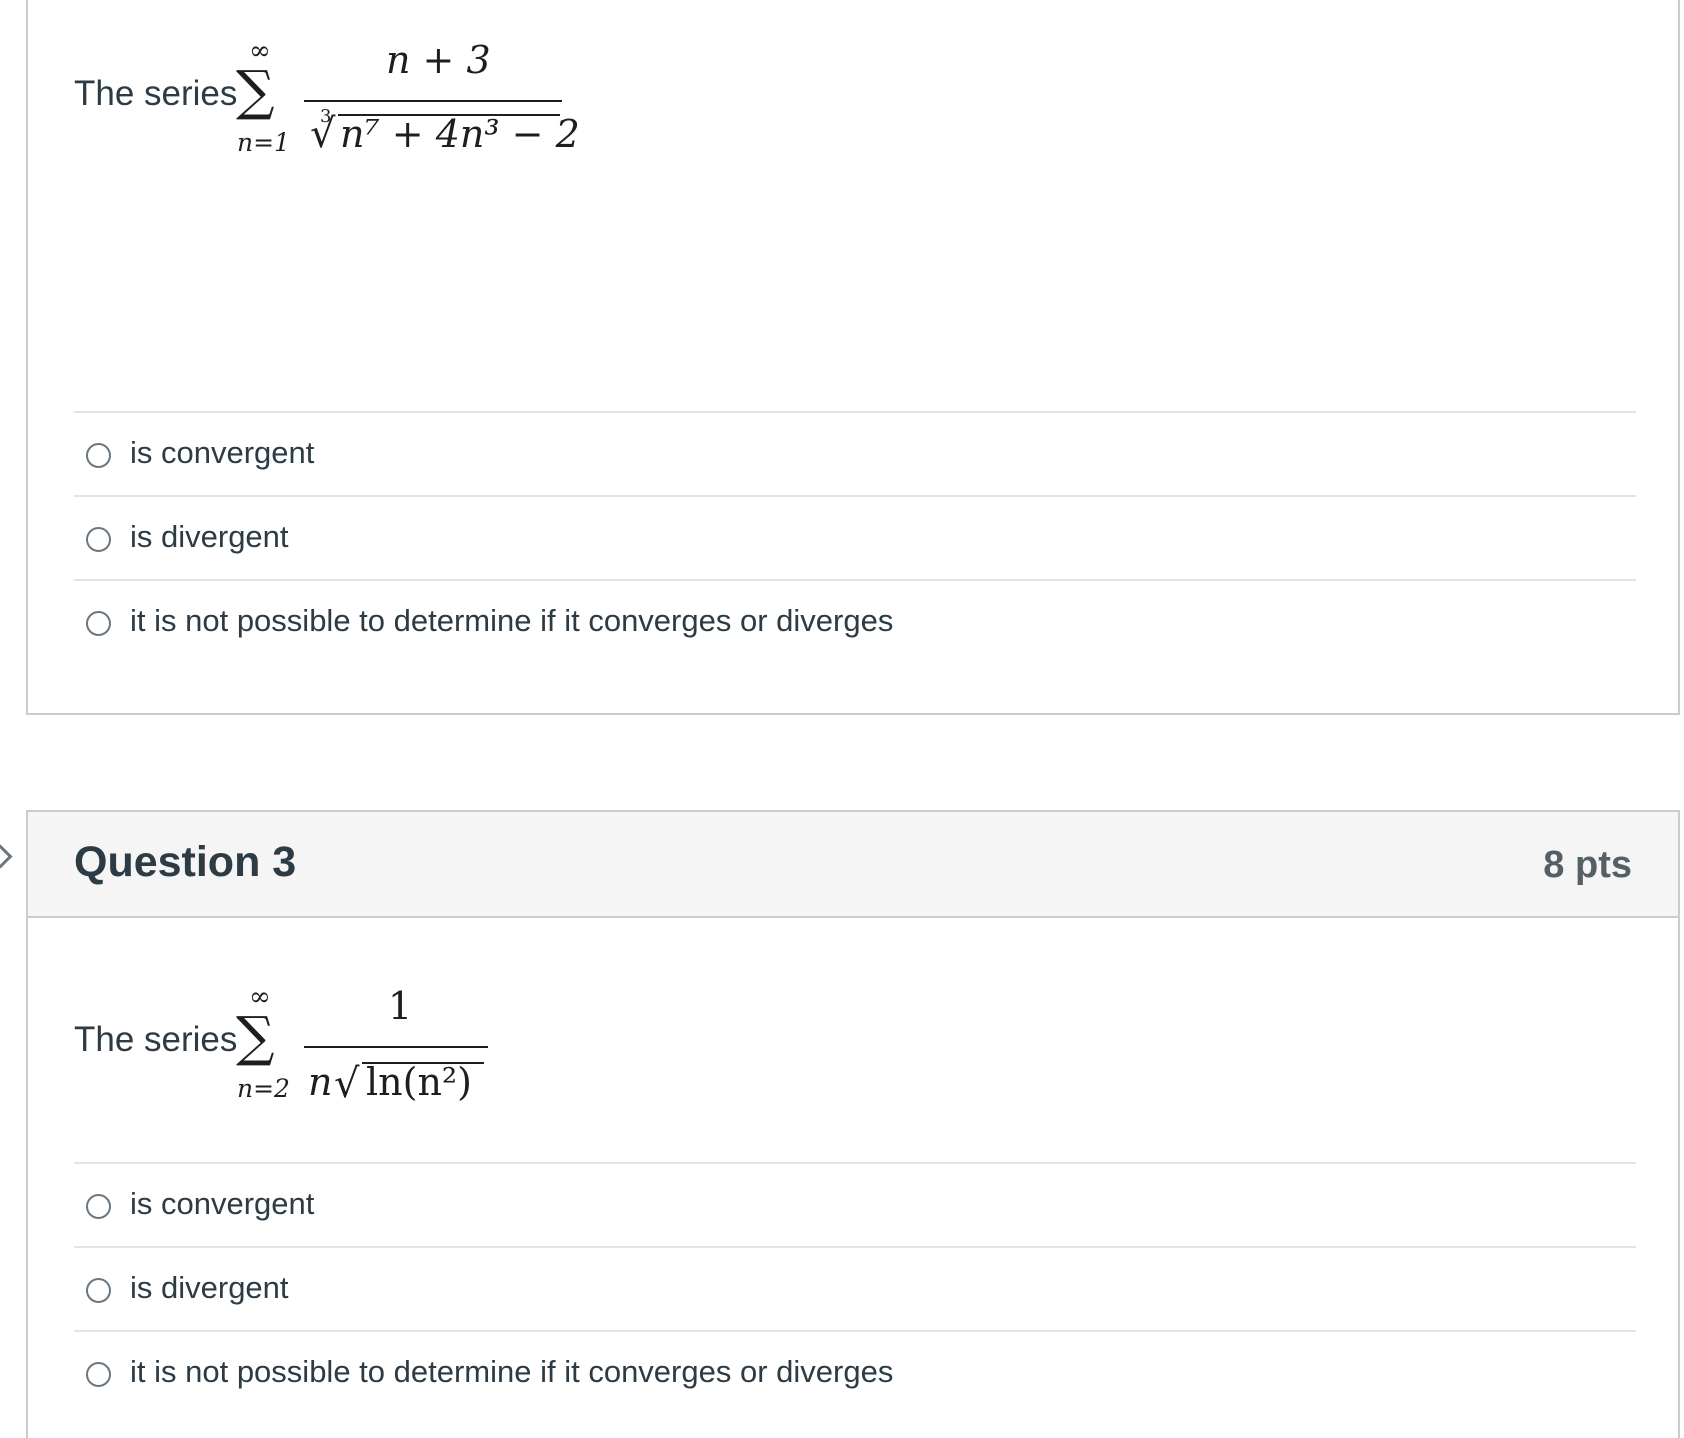  Describe the element at coordinates (263, 1088) in the screenshot. I see `sum-lower-limit: n=2` at that location.